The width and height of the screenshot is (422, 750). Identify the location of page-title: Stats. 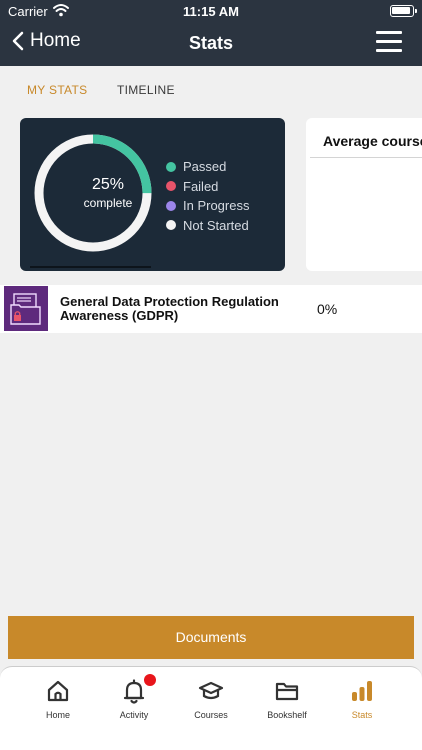
(210, 43).